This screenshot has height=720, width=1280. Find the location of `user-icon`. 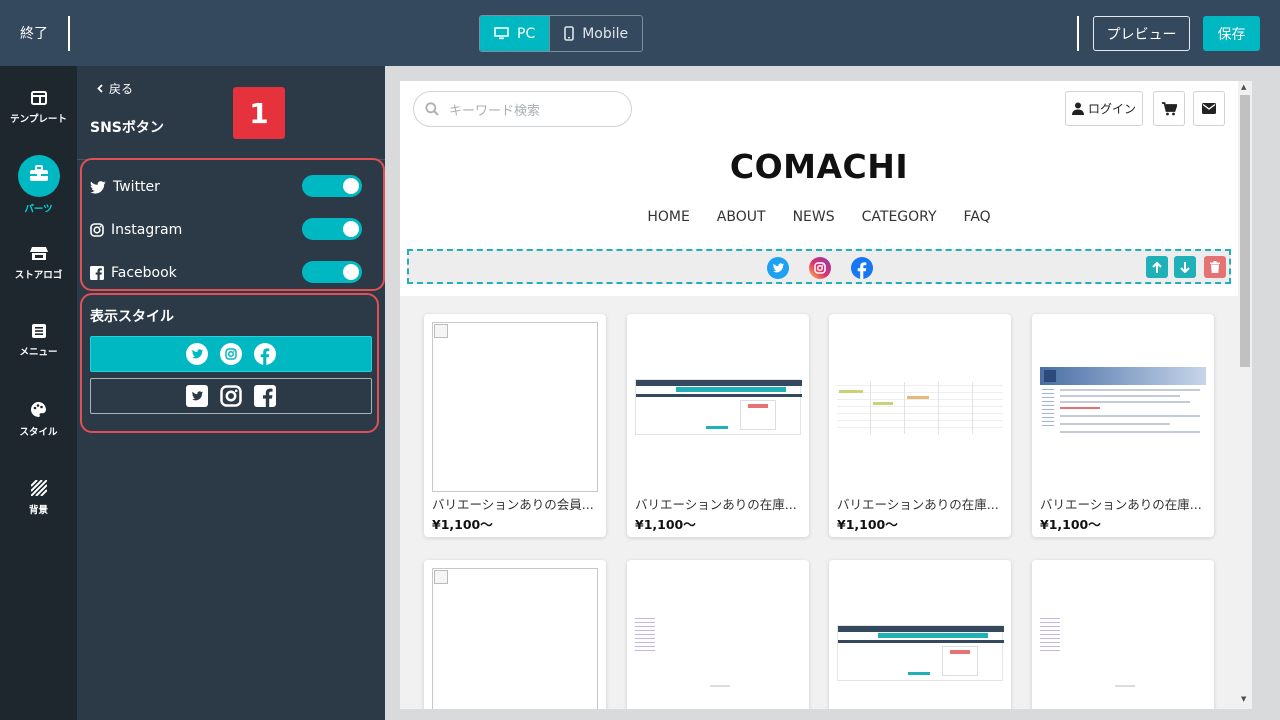

user-icon is located at coordinates (1077, 108).